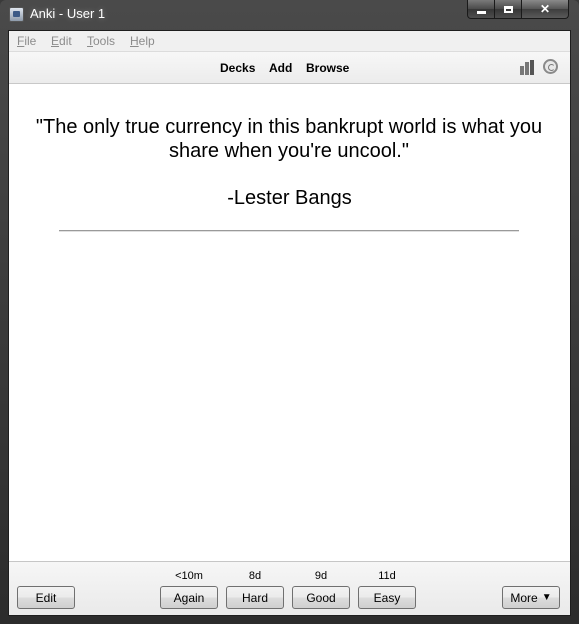 This screenshot has width=579, height=624. What do you see at coordinates (289, 231) in the screenshot?
I see `answer-divider` at bounding box center [289, 231].